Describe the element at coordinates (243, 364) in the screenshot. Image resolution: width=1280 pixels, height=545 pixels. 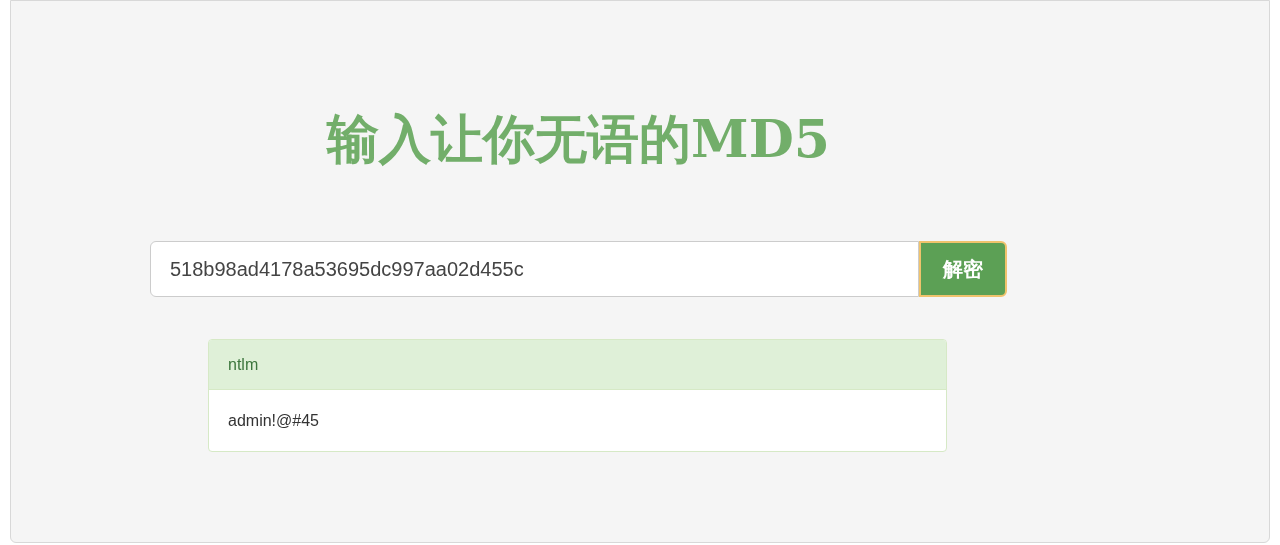
I see `hash-type-label: ntlm` at that location.